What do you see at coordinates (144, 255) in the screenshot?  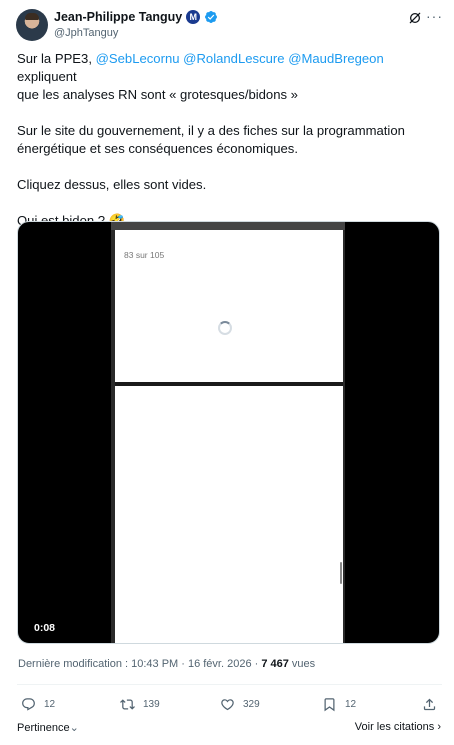 I see `page-counter: 83 sur 105` at bounding box center [144, 255].